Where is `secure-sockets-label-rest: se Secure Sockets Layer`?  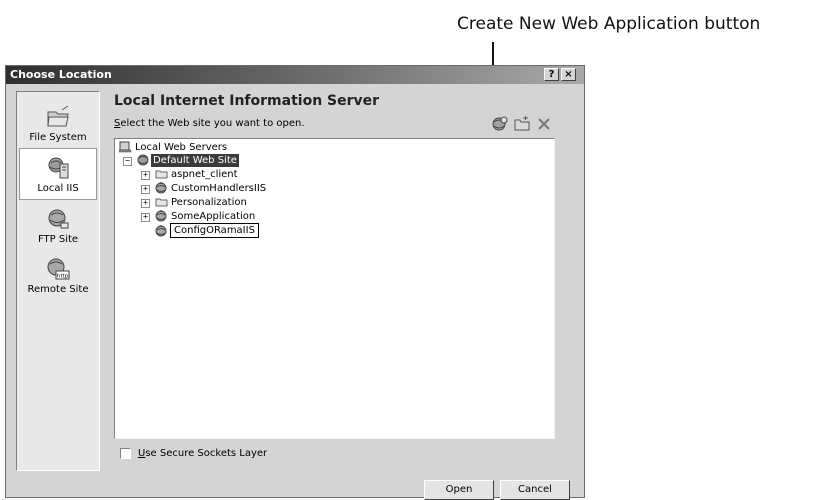
secure-sockets-label-rest: se Secure Sockets Layer is located at coordinates (206, 453).